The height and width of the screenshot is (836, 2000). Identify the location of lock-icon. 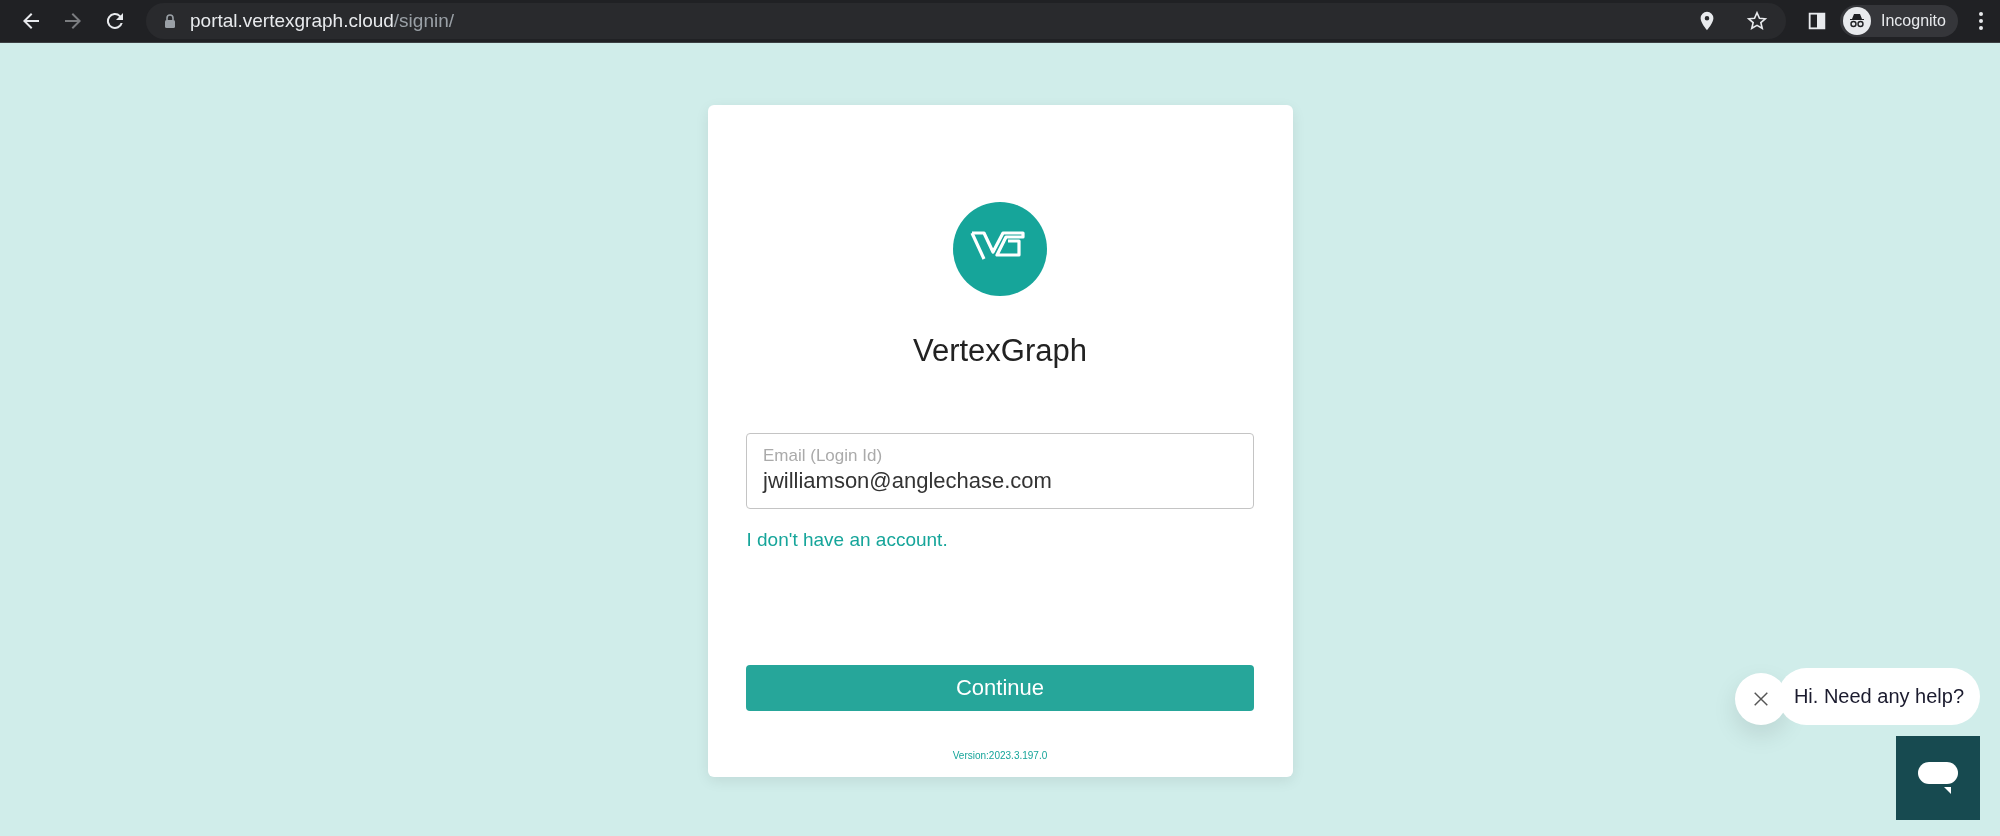
(170, 21).